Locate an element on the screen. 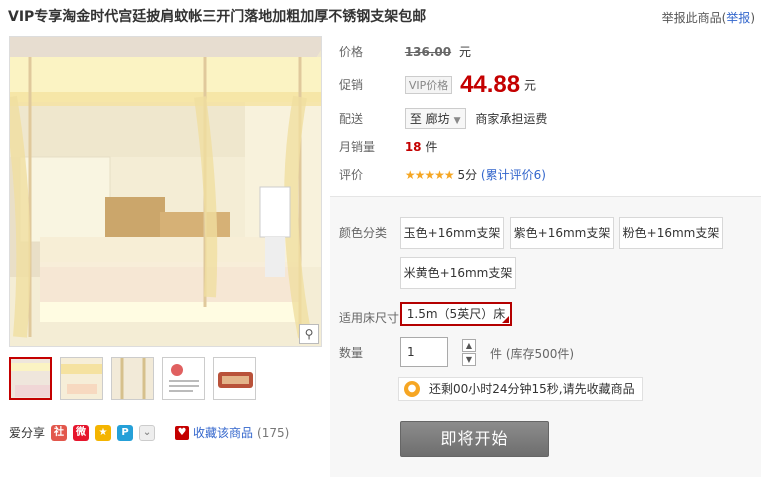 This screenshot has width=761, height=477. favorite-link: 收藏该商品 is located at coordinates (223, 432).